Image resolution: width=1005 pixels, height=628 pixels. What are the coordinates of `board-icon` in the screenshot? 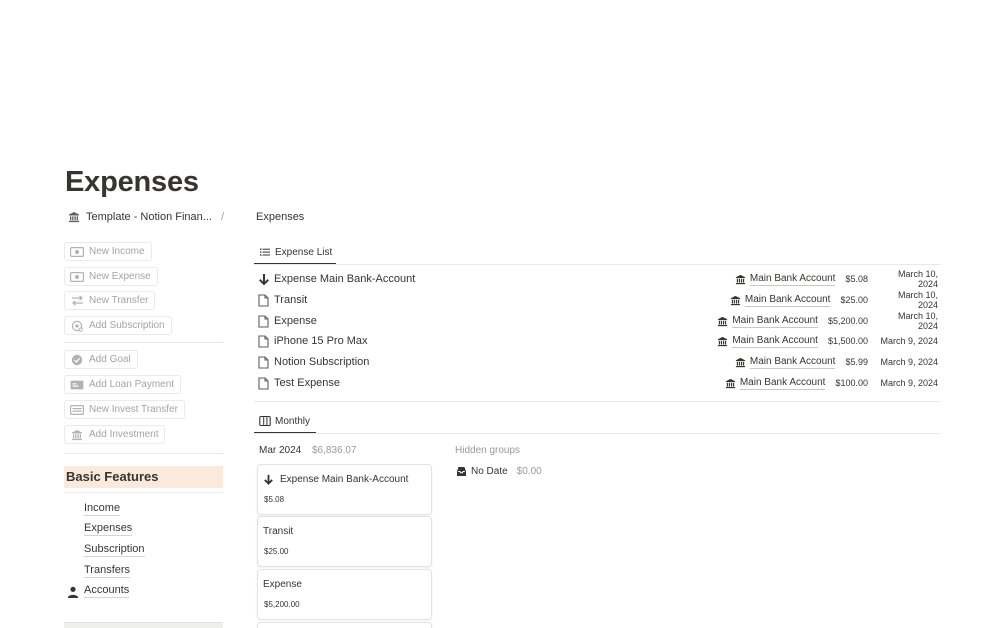 It's located at (265, 421).